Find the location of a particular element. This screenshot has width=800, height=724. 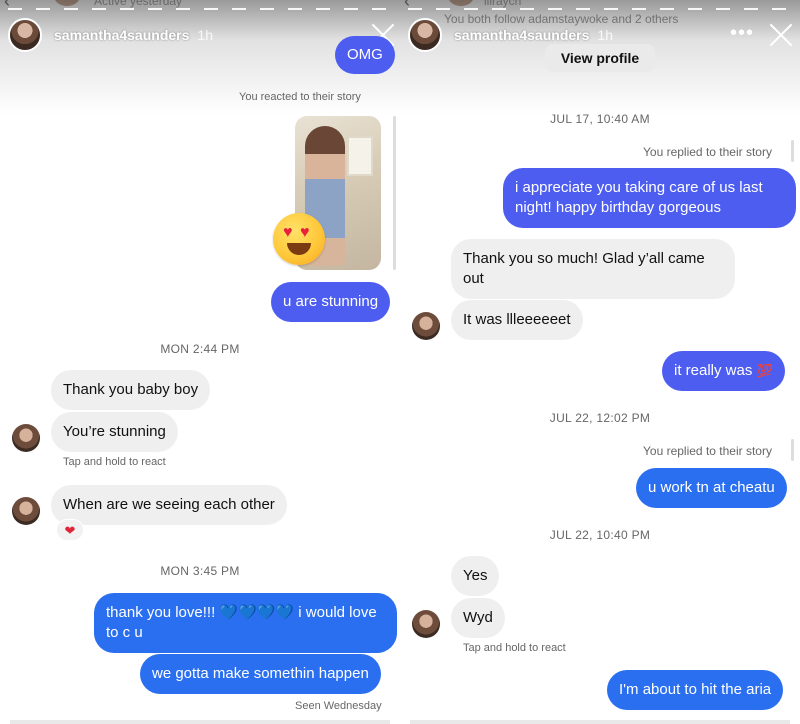

message-text: Yes is located at coordinates (475, 575).